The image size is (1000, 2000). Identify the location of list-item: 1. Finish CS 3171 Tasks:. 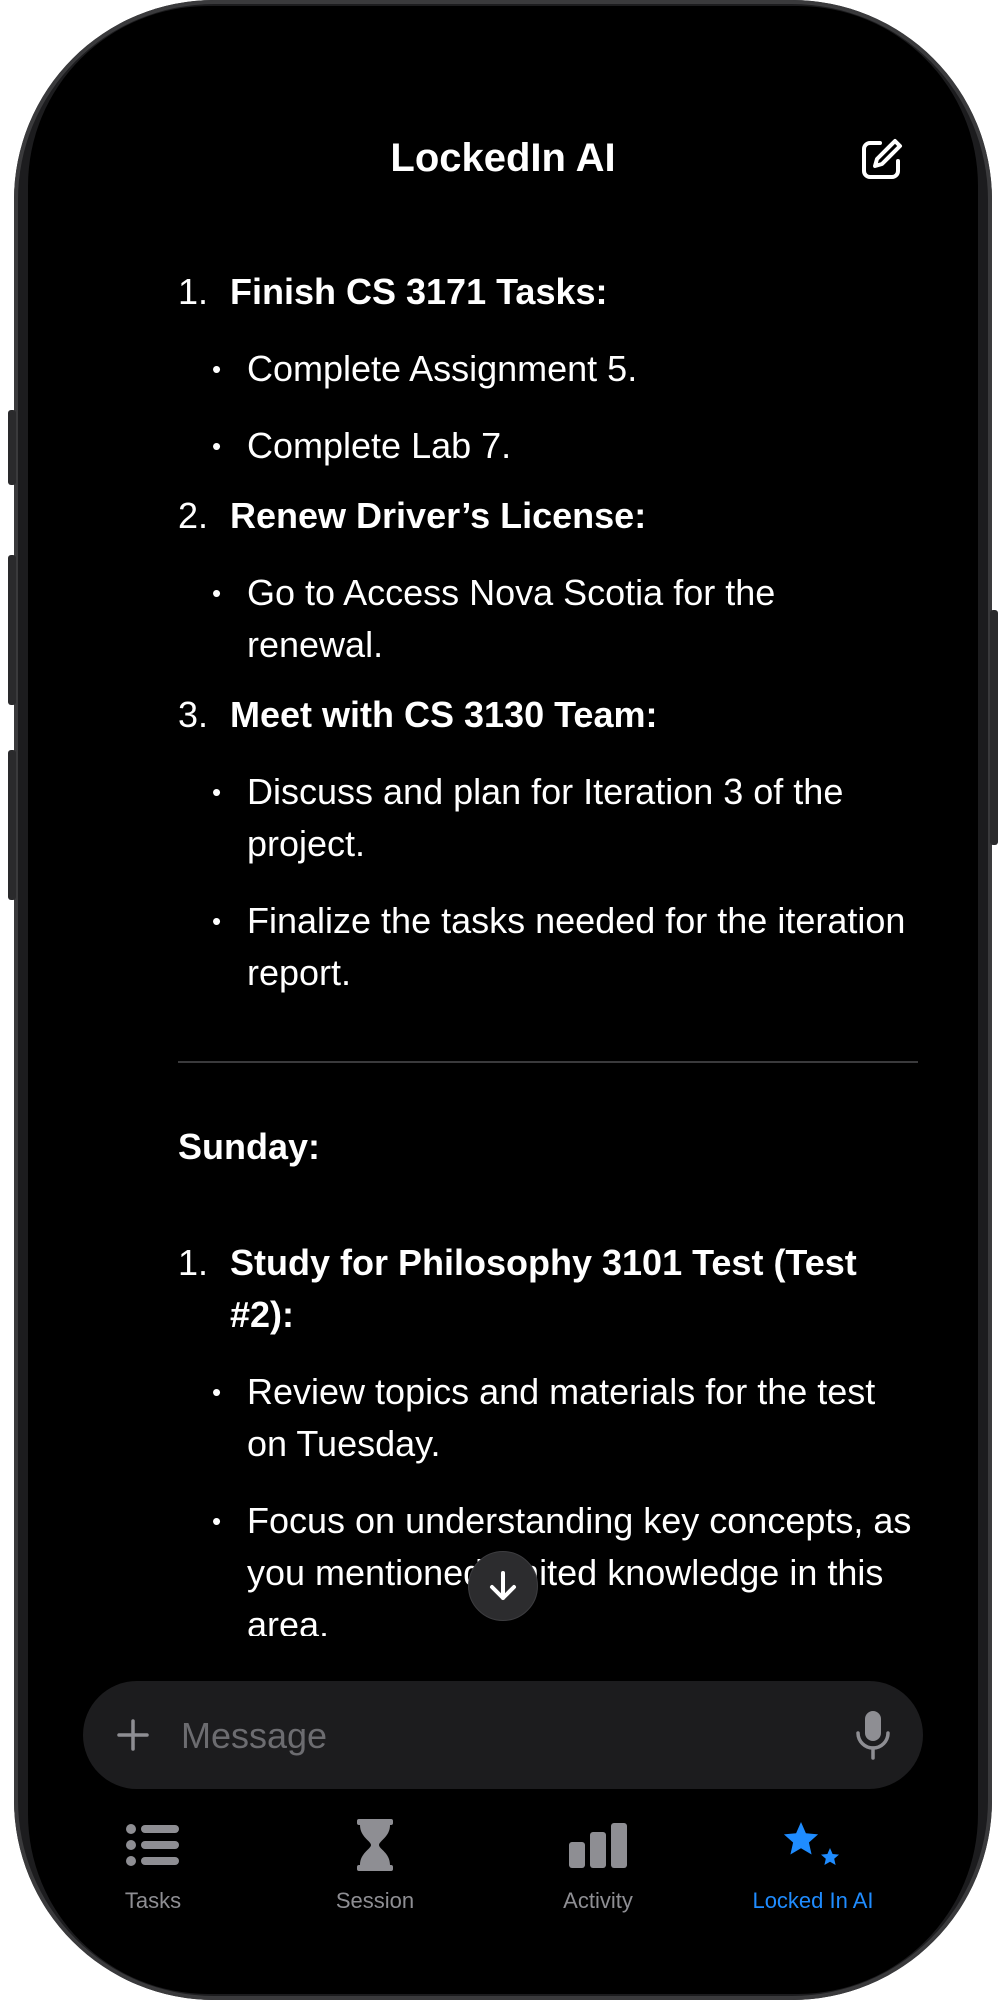
(548, 292).